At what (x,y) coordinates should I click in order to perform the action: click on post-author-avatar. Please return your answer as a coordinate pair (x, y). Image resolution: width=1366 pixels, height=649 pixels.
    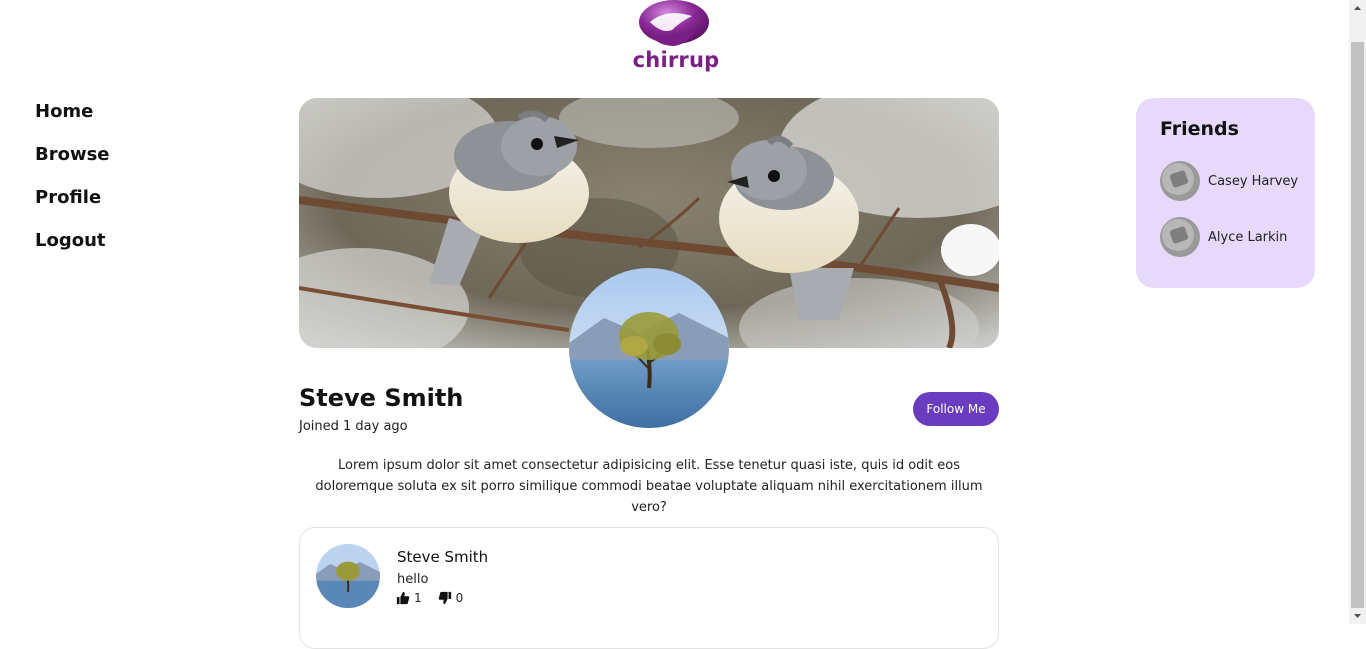
    Looking at the image, I should click on (348, 576).